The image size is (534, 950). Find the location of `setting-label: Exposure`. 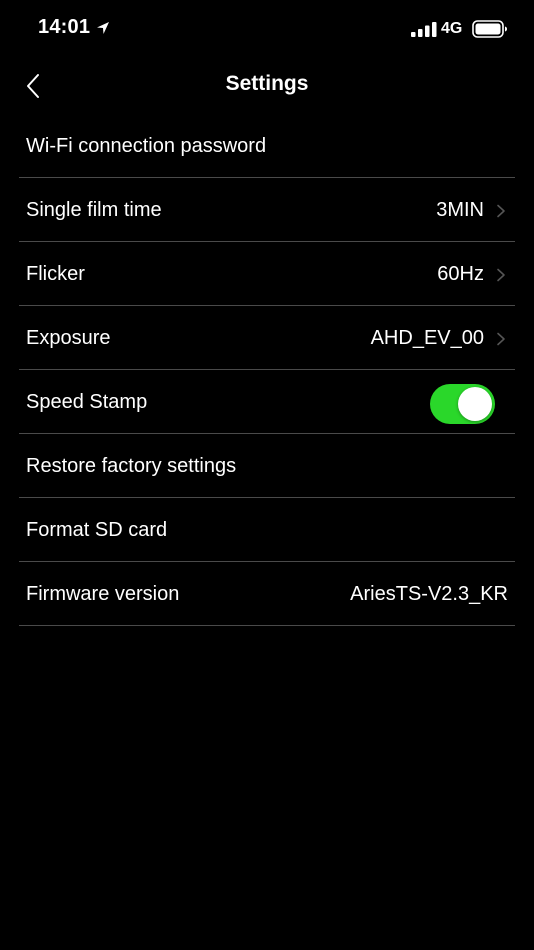

setting-label: Exposure is located at coordinates (68, 338).